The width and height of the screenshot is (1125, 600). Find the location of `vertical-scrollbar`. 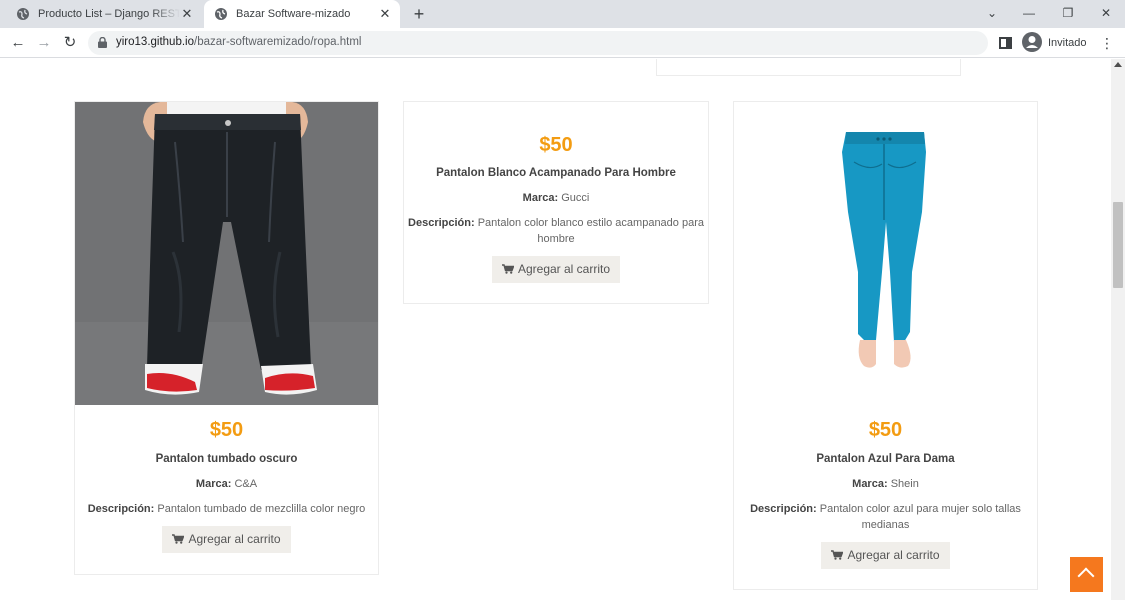

vertical-scrollbar is located at coordinates (1118, 329).